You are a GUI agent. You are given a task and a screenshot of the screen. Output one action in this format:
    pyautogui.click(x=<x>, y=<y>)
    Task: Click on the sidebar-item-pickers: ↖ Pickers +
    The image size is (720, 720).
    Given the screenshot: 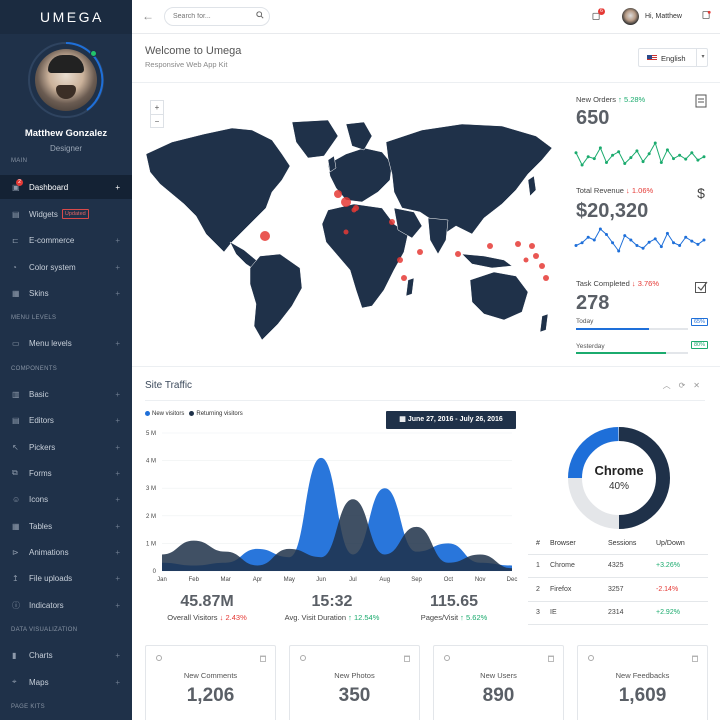 What is the action you would take?
    pyautogui.click(x=66, y=447)
    